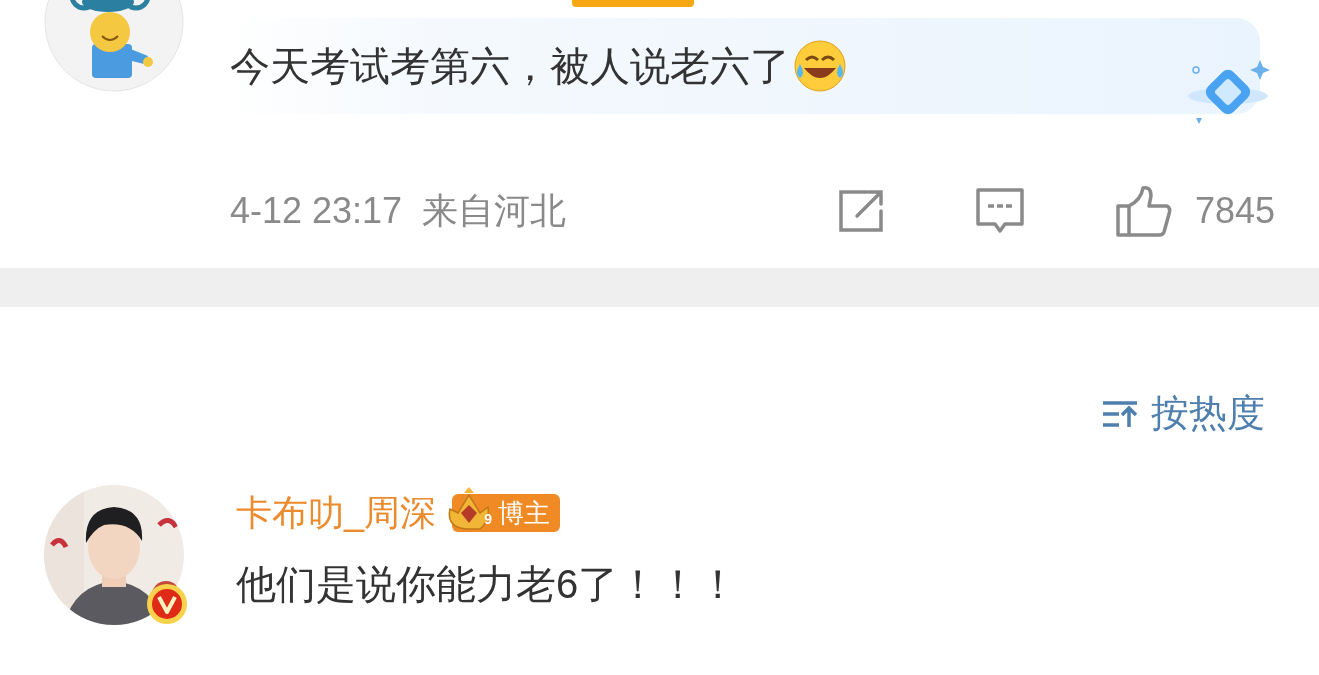 The height and width of the screenshot is (675, 1319). Describe the element at coordinates (1143, 211) in the screenshot. I see `thumbs-up-icon` at that location.